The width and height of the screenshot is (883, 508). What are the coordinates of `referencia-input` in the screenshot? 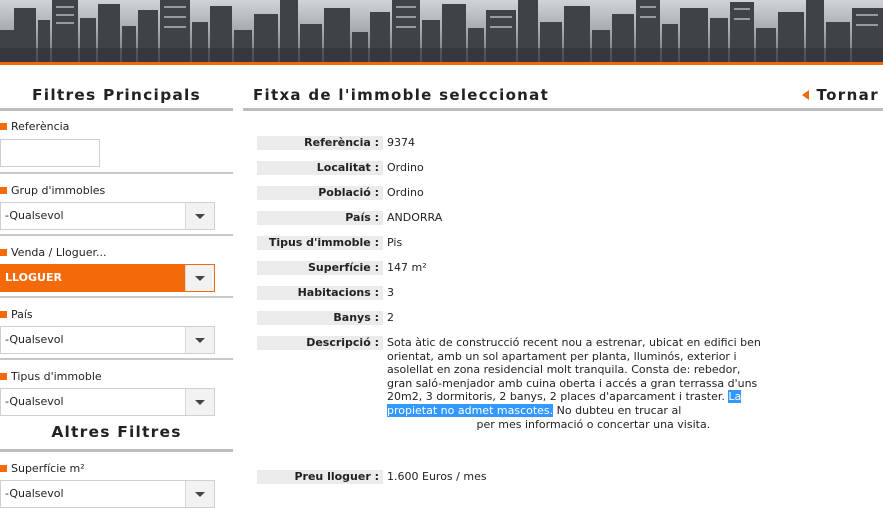 It's located at (50, 153).